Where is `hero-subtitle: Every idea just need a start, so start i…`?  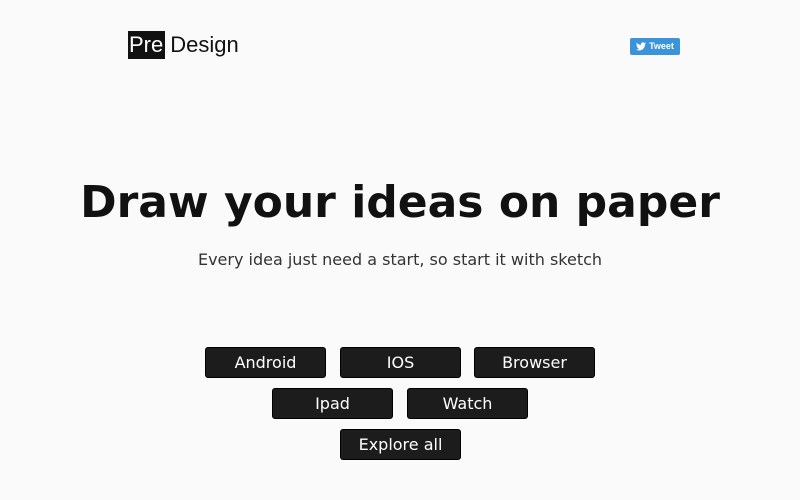 hero-subtitle: Every idea just need a start, so start i… is located at coordinates (400, 259).